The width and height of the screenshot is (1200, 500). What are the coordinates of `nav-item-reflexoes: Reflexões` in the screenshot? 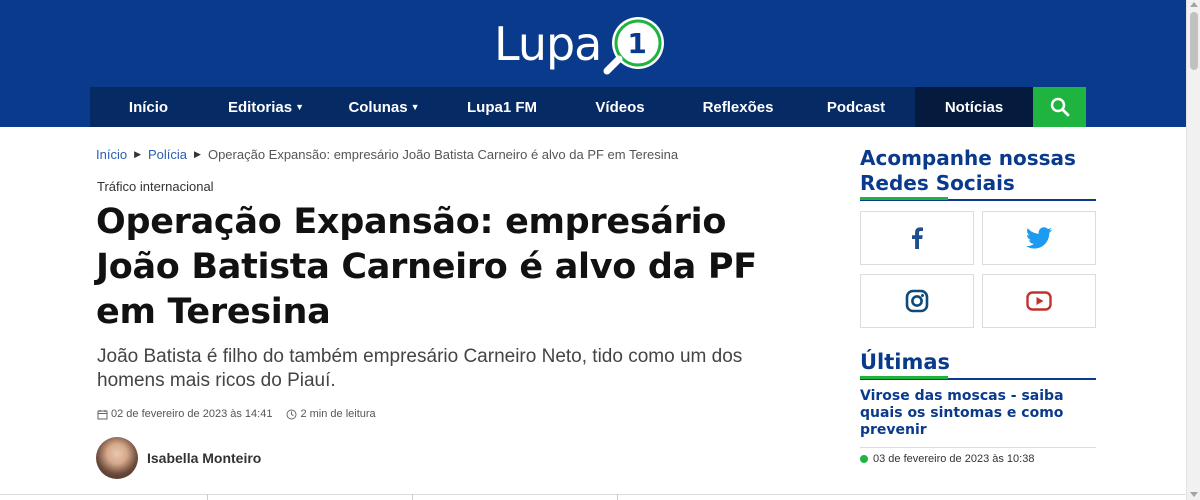 It's located at (738, 107).